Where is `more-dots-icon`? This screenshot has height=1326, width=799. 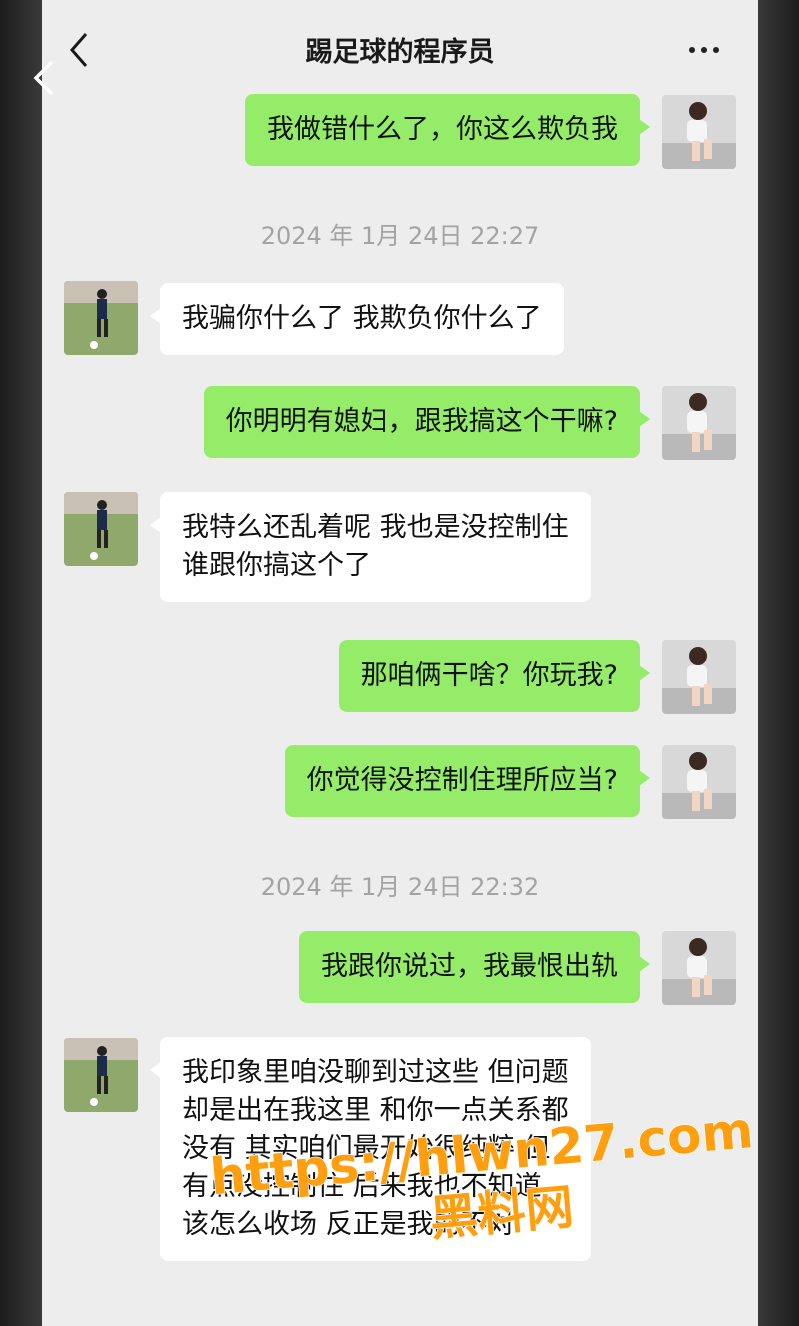 more-dots-icon is located at coordinates (704, 50).